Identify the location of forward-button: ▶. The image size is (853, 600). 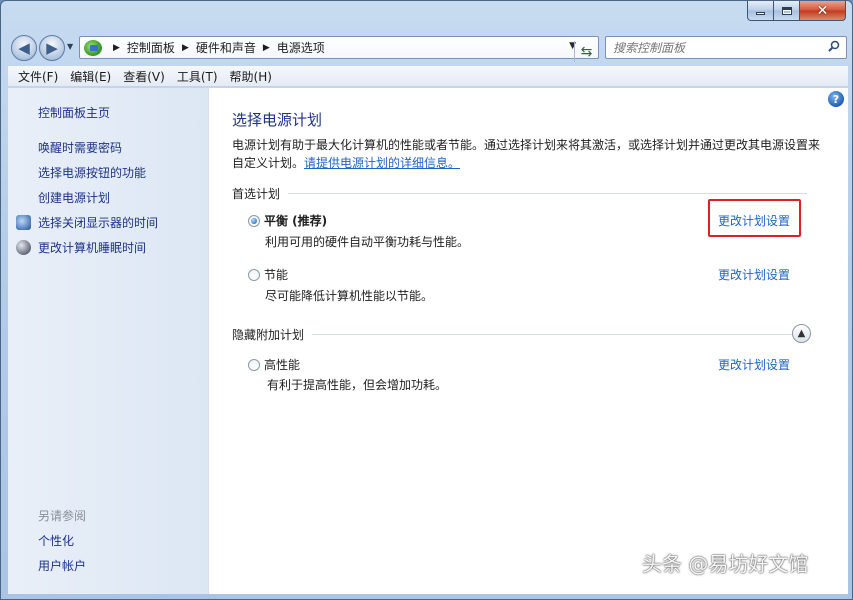
(52, 48).